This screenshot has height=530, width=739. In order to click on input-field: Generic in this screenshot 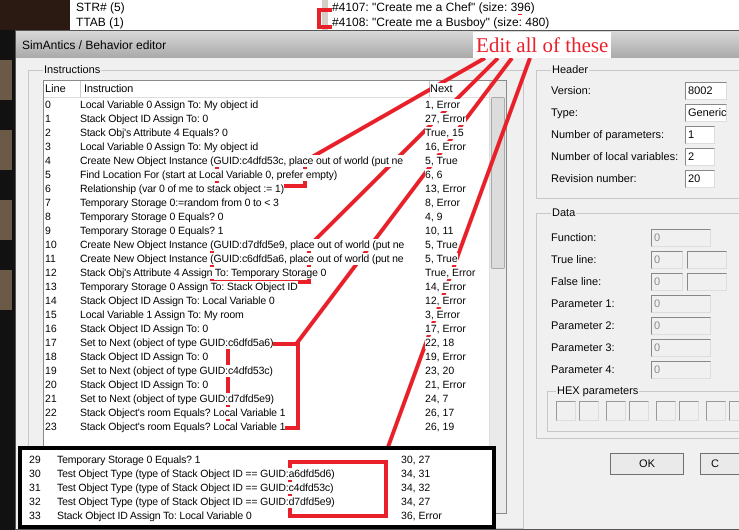, I will do `click(706, 113)`.